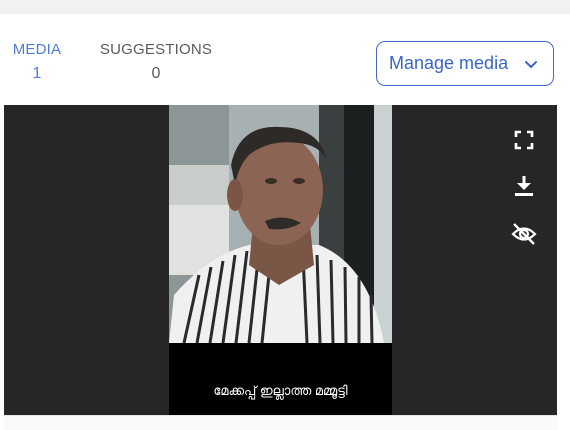 This screenshot has height=430, width=570. I want to click on image-caption: മേക്കപ്പ് ഇല്ലാത്ത മമ്മൂട്ടി, so click(280, 390).